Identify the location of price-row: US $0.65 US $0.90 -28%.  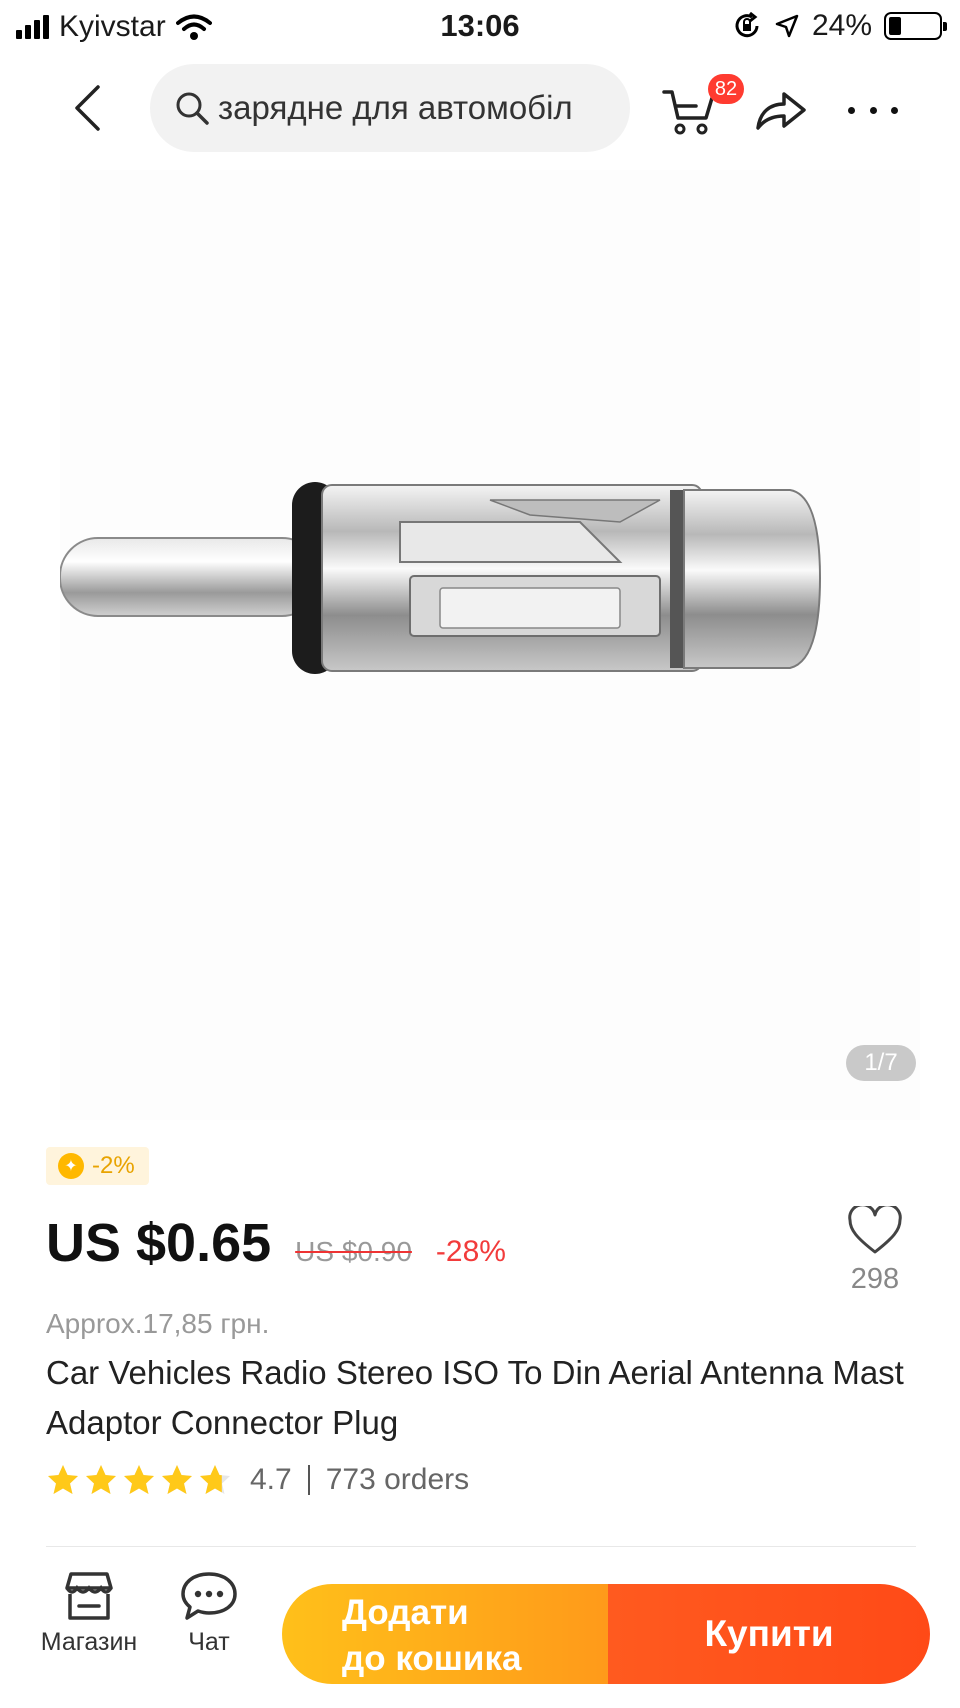
(276, 1243).